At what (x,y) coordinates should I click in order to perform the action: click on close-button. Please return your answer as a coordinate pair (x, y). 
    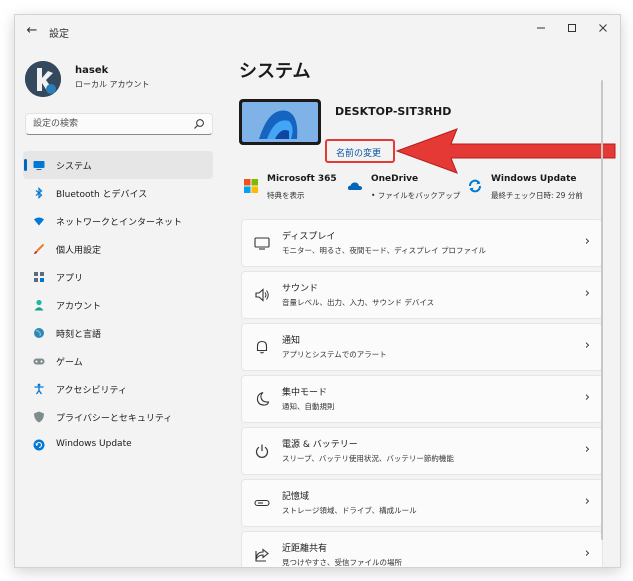
    Looking at the image, I should click on (603, 30).